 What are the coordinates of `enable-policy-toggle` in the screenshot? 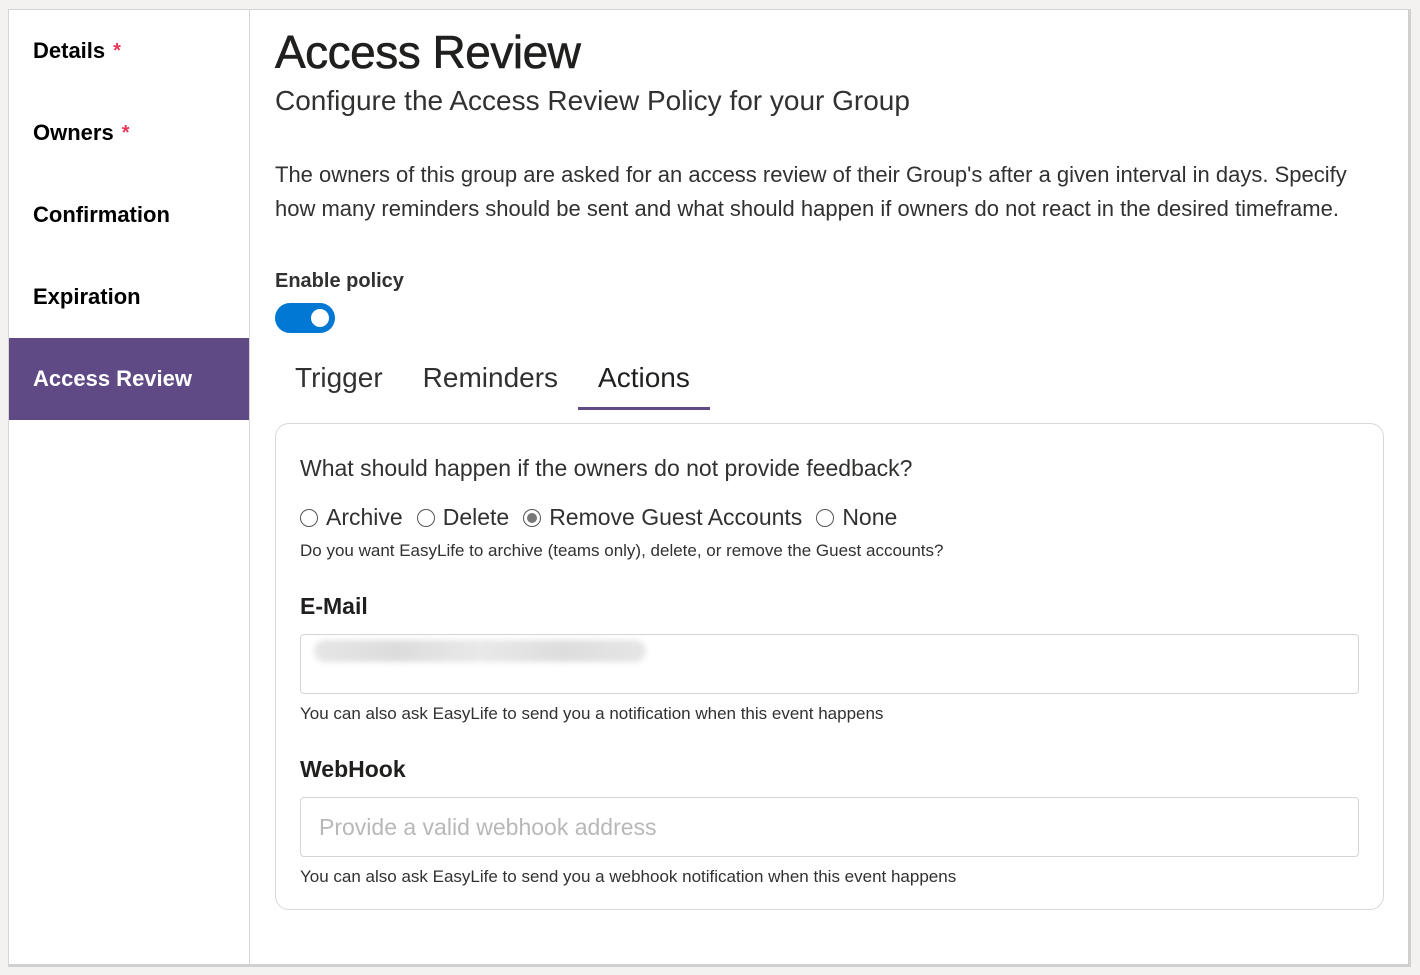 It's located at (305, 318).